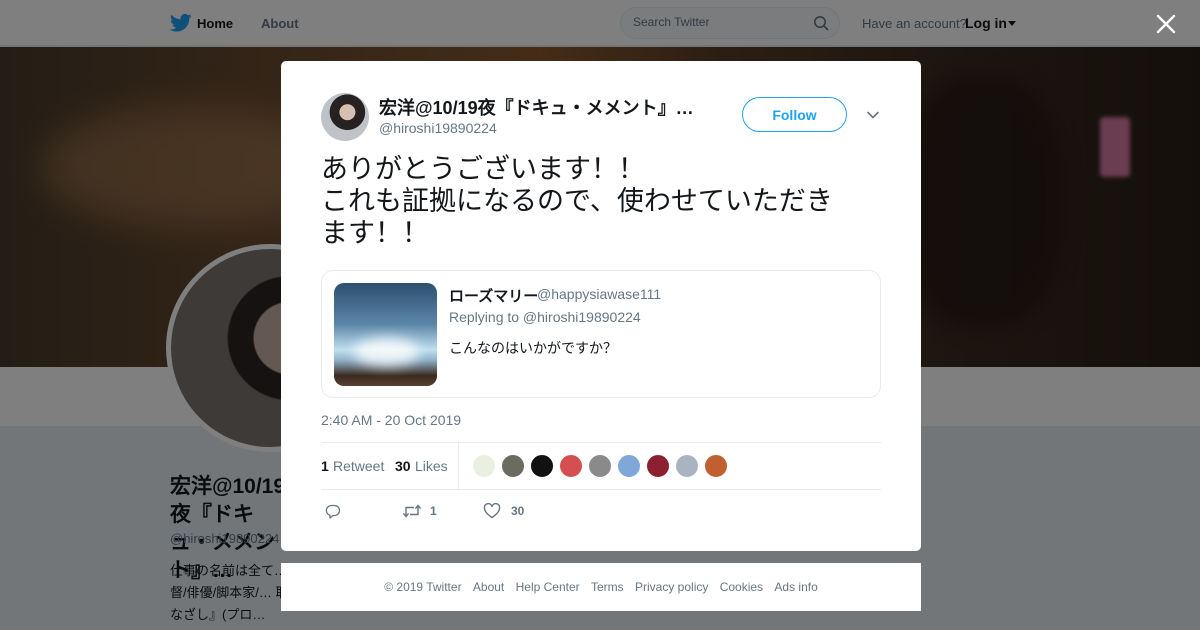  I want to click on reply-icon, so click(333, 511).